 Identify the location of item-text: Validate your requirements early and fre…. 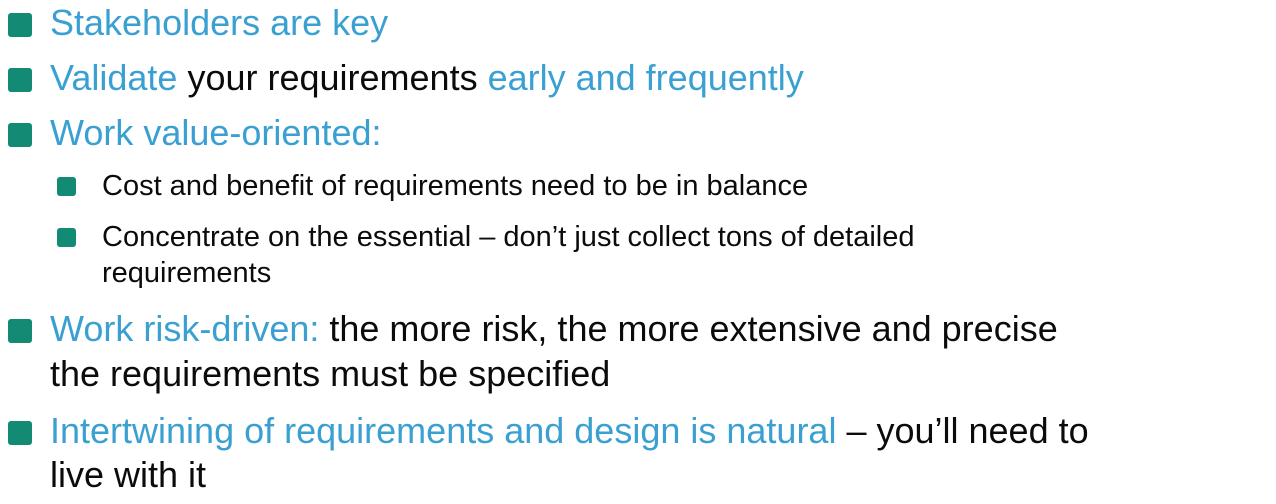
(427, 78).